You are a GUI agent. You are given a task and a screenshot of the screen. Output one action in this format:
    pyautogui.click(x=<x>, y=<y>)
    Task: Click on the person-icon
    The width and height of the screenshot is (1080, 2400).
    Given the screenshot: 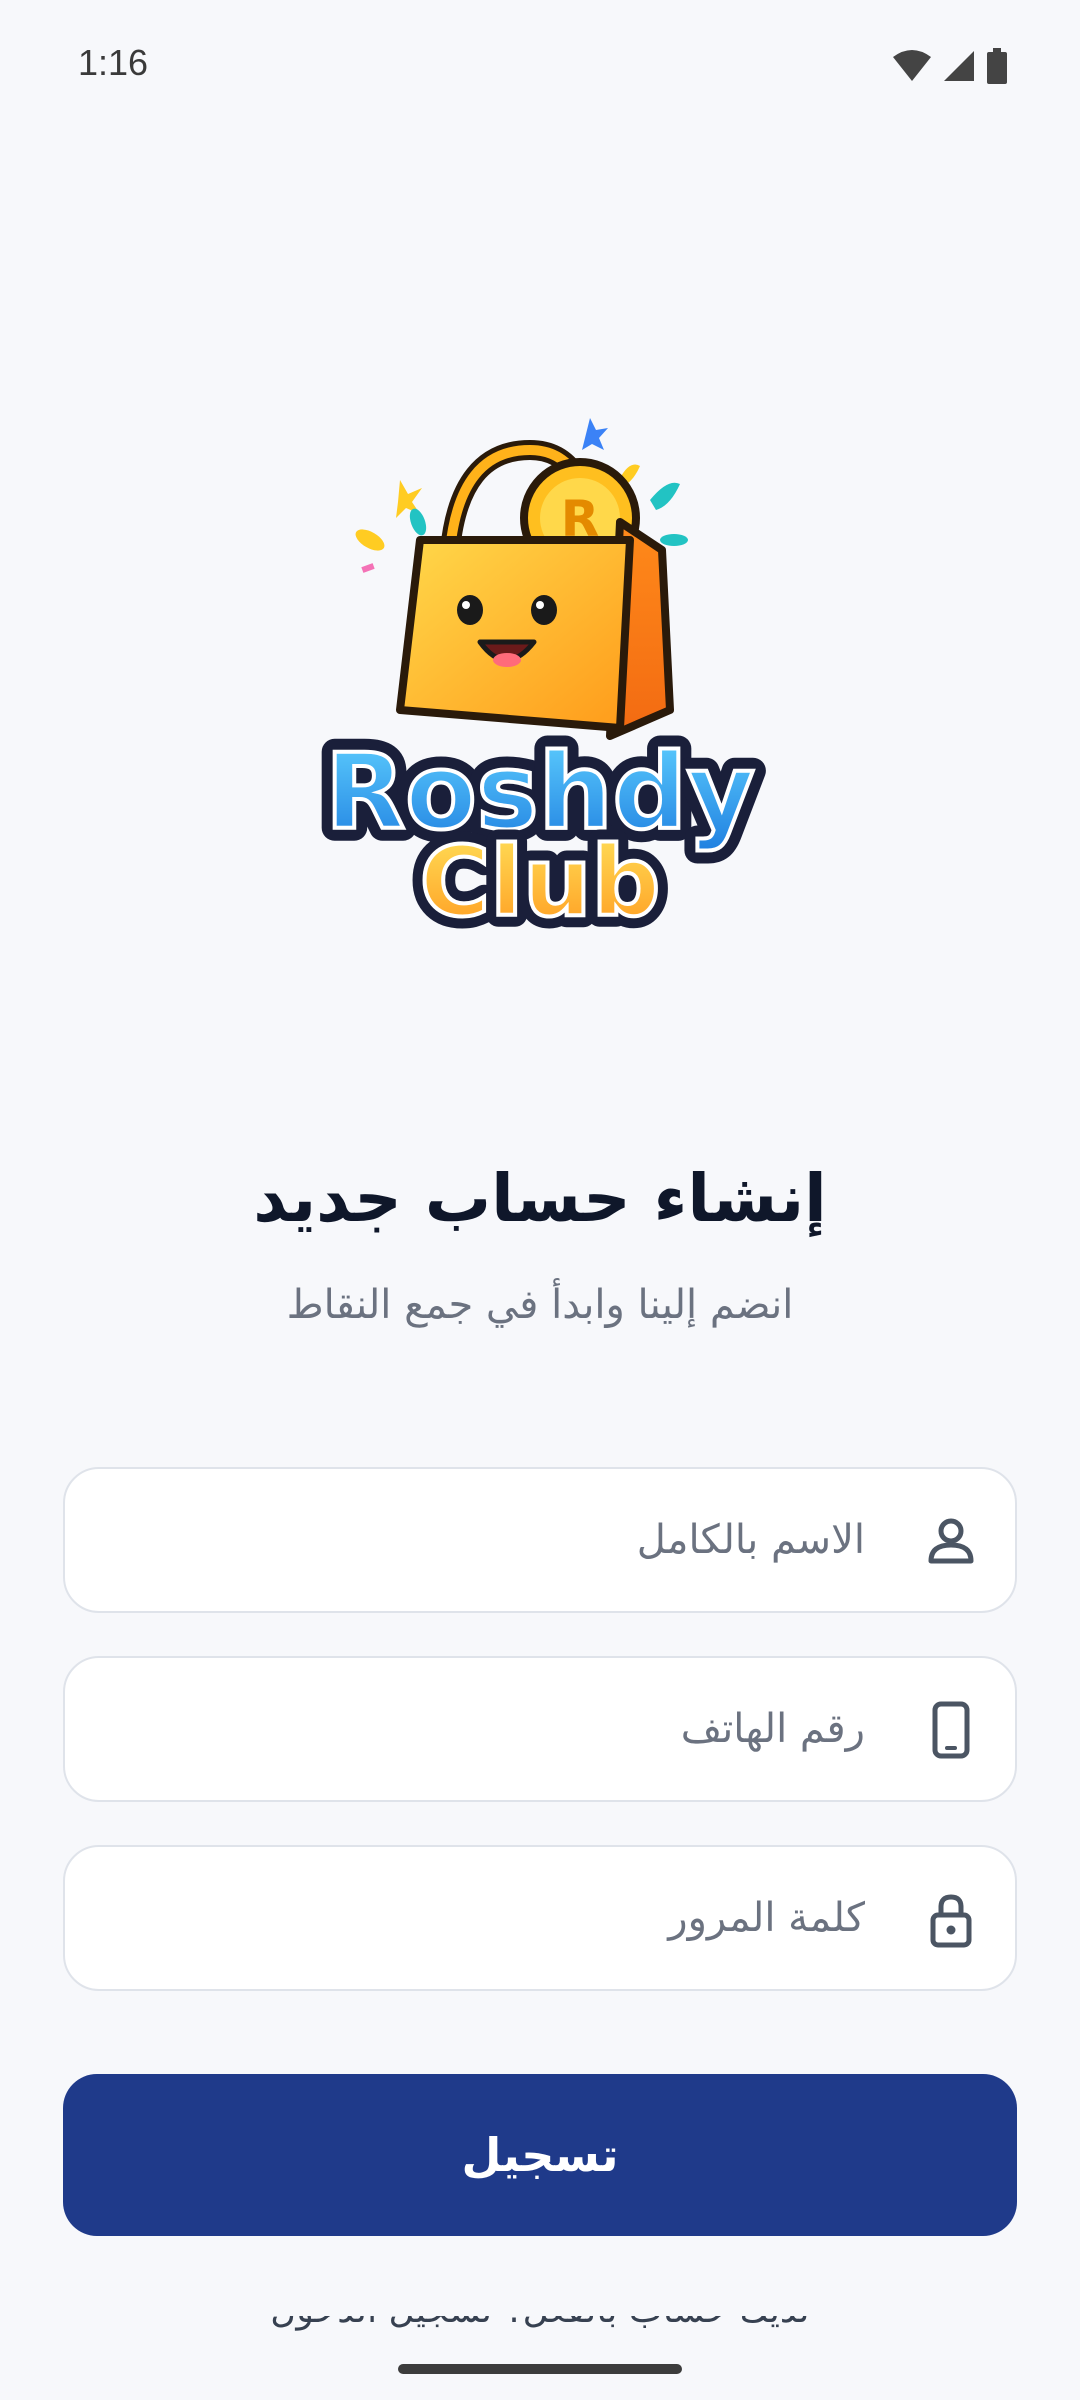 What is the action you would take?
    pyautogui.click(x=951, y=1541)
    